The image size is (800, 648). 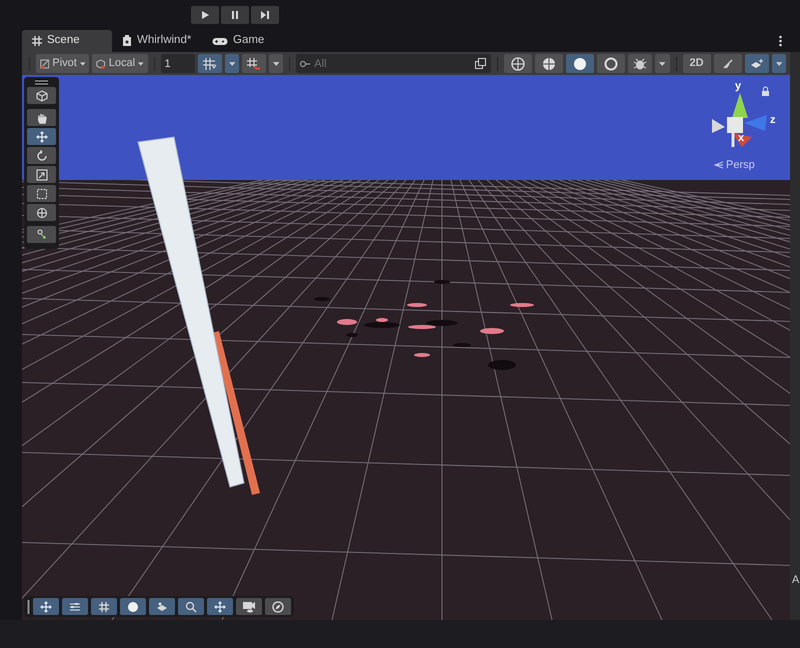 I want to click on grid-snap-icon, so click(x=209, y=64).